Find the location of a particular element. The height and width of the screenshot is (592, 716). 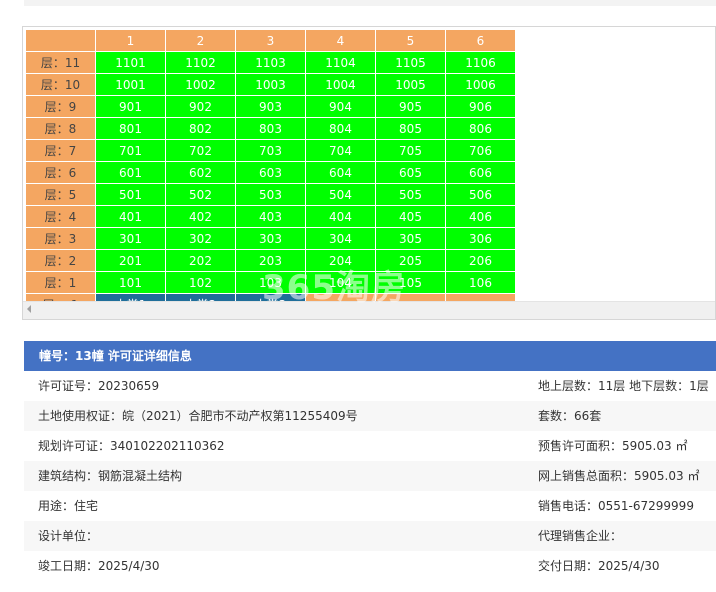

column-header: 1 is located at coordinates (130, 40).